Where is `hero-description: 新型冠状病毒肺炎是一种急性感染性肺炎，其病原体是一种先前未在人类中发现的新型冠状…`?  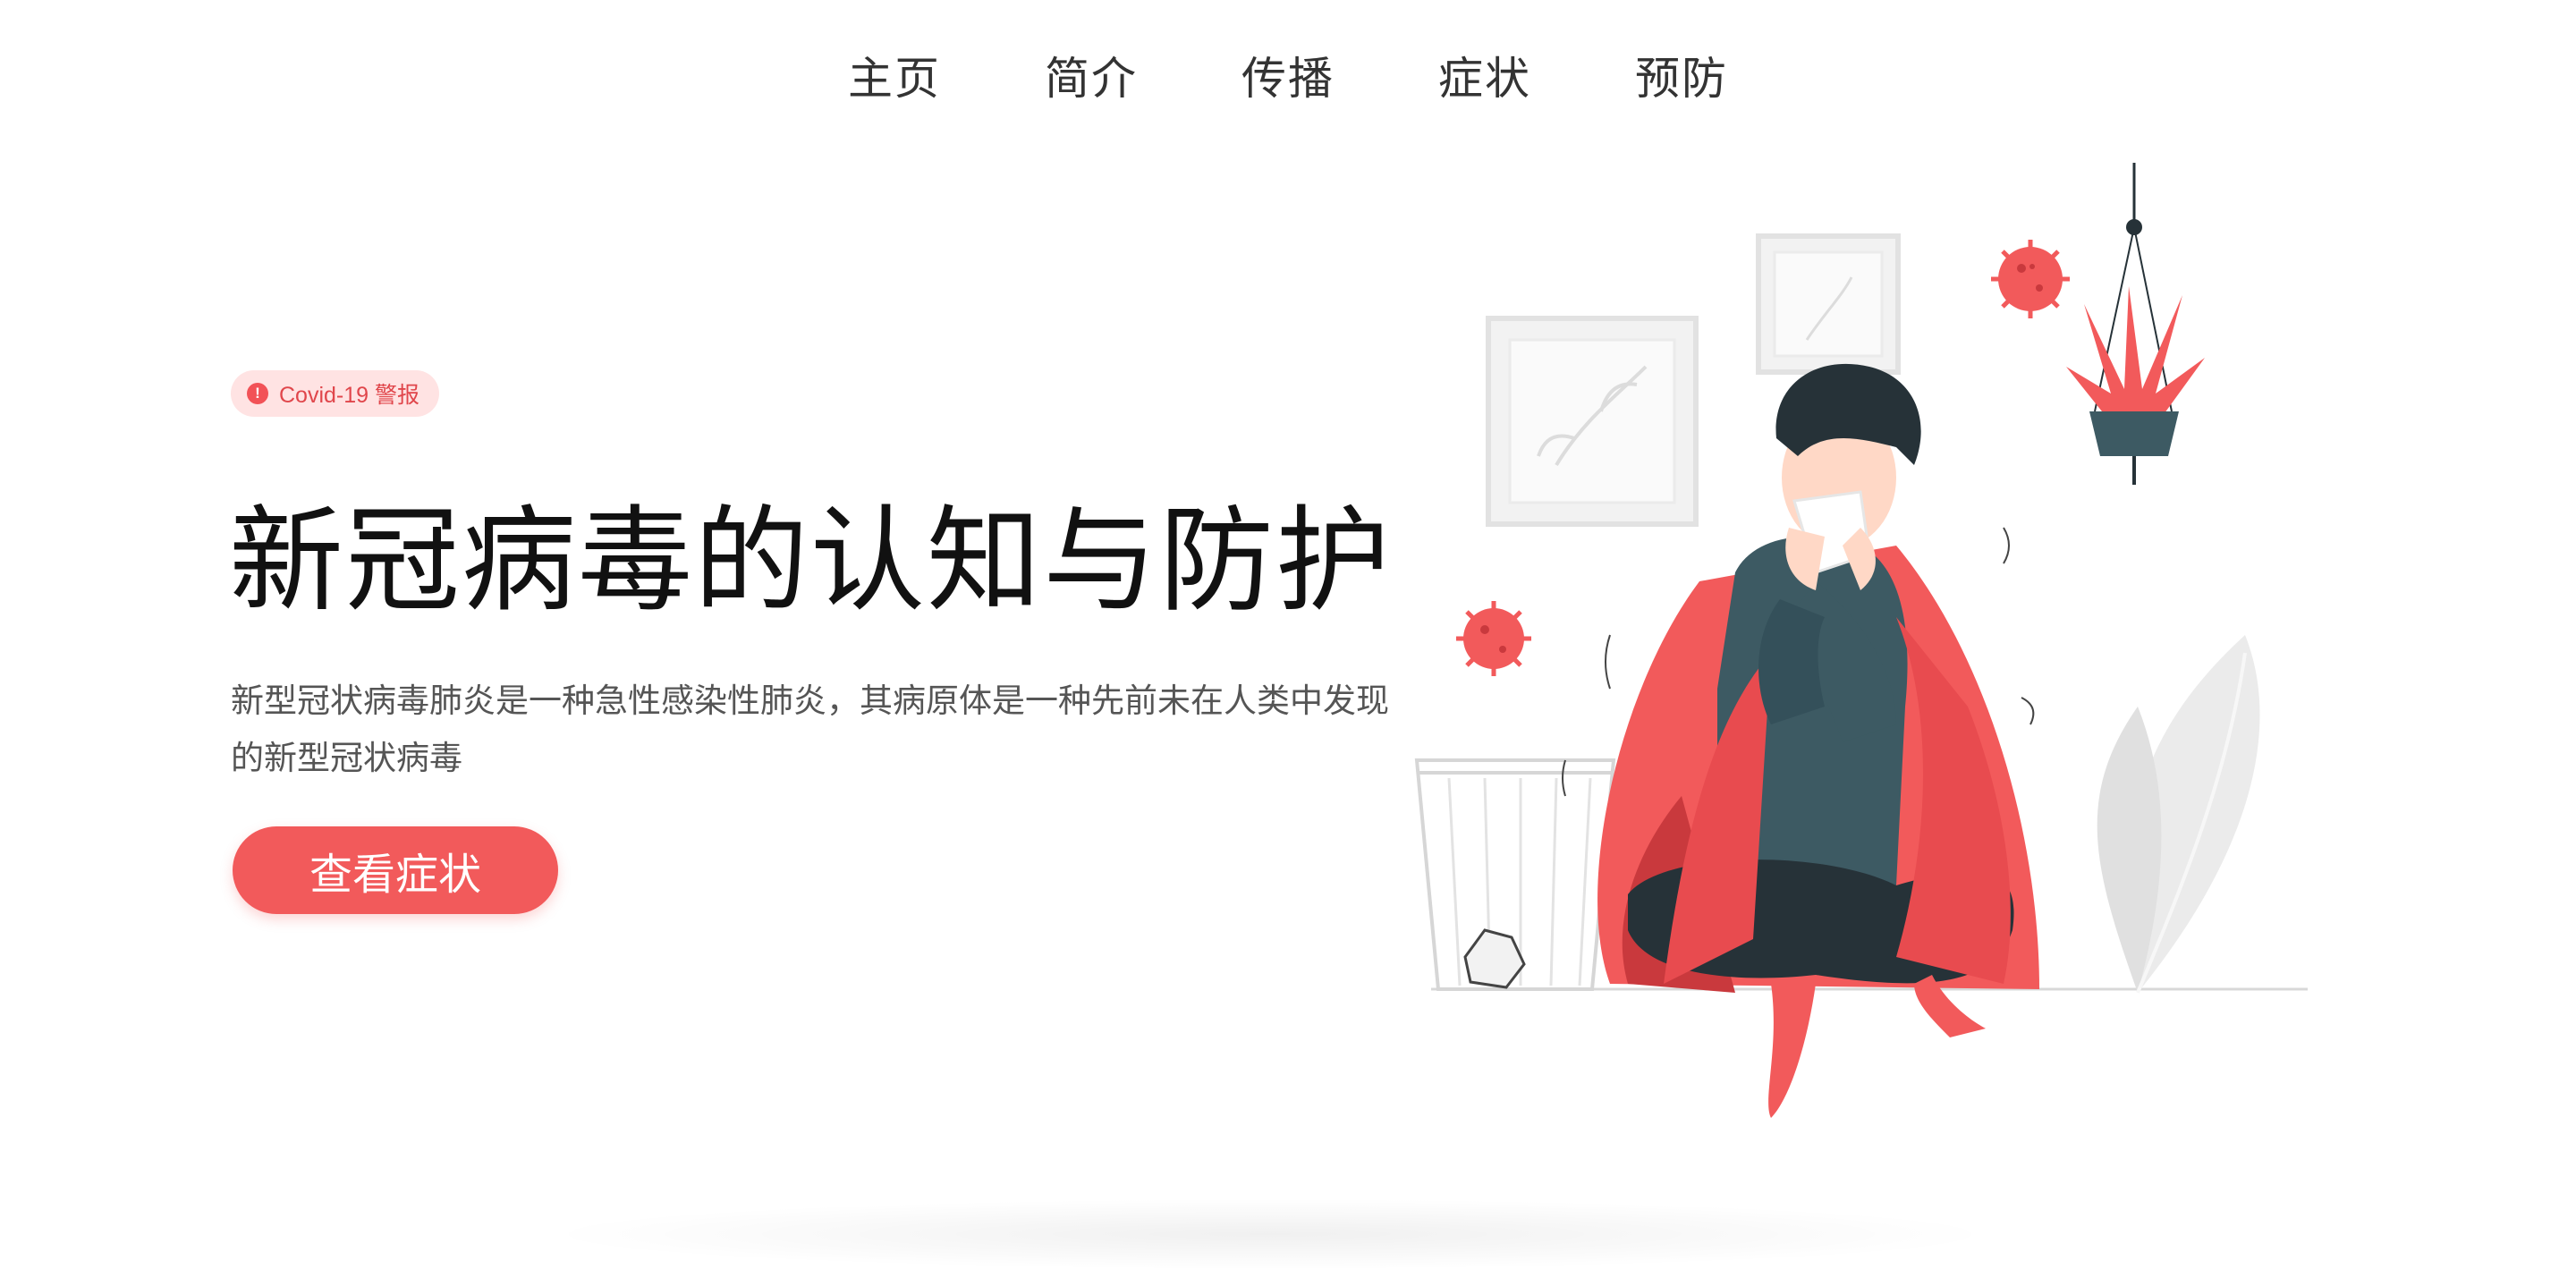
hero-description: 新型冠状病毒肺炎是一种急性感染性肺炎，其病原体是一种先前未在人类中发现的新型冠状… is located at coordinates (810, 729).